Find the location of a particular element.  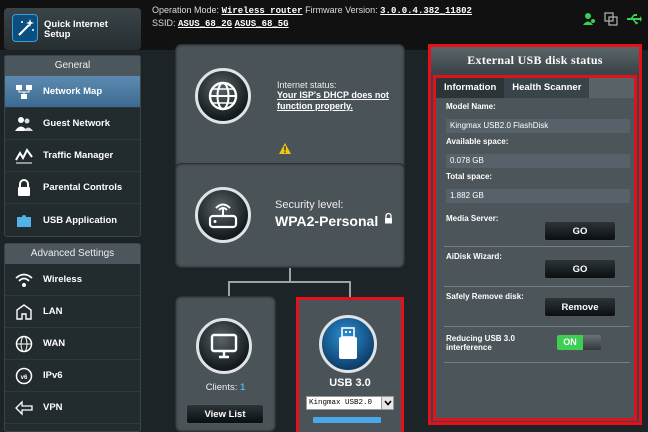

router-panel: Security level: WPA2-Personal is located at coordinates (290, 215).